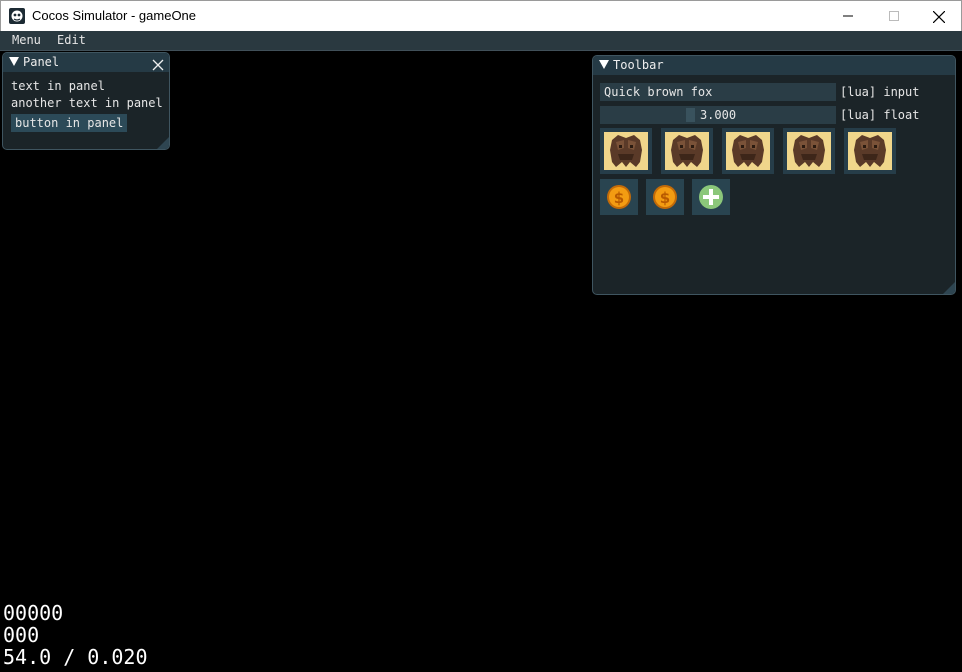 The width and height of the screenshot is (962, 672). Describe the element at coordinates (880, 115) in the screenshot. I see `lua-float-label: [lua] float` at that location.